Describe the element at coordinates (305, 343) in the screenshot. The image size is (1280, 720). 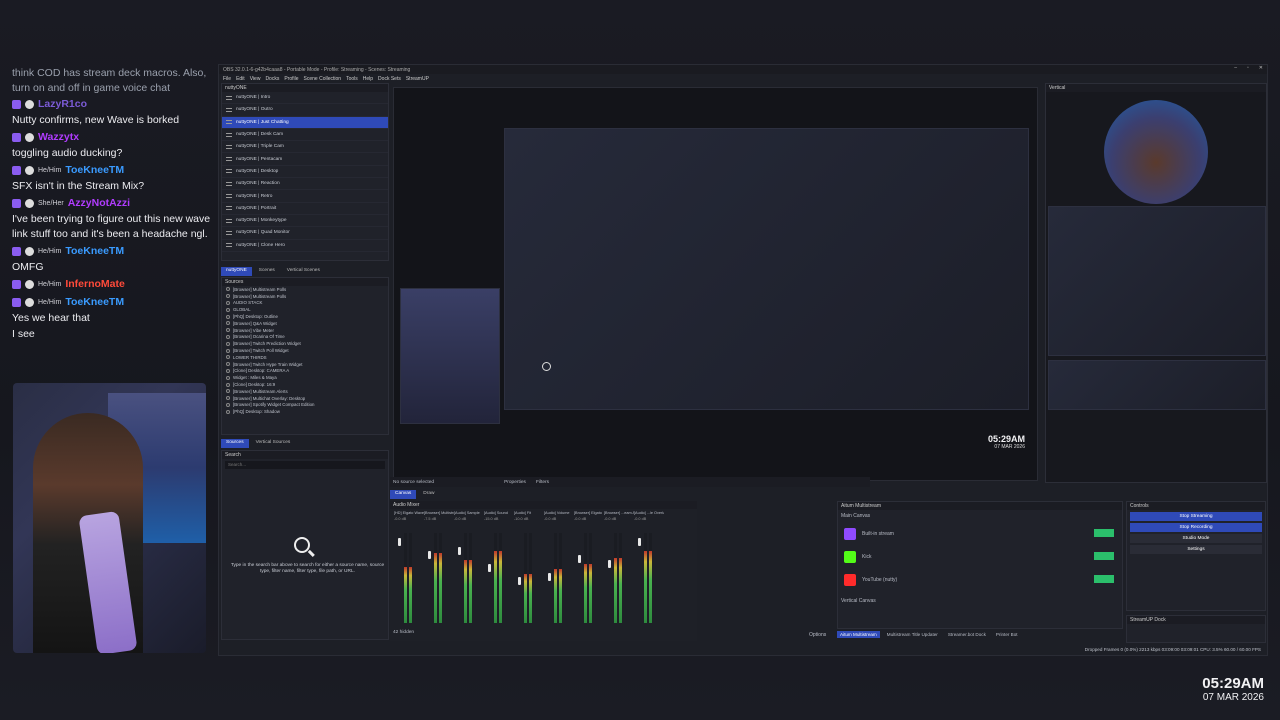
I see `source-item: [Browser] Twitch Prediction Widget` at that location.